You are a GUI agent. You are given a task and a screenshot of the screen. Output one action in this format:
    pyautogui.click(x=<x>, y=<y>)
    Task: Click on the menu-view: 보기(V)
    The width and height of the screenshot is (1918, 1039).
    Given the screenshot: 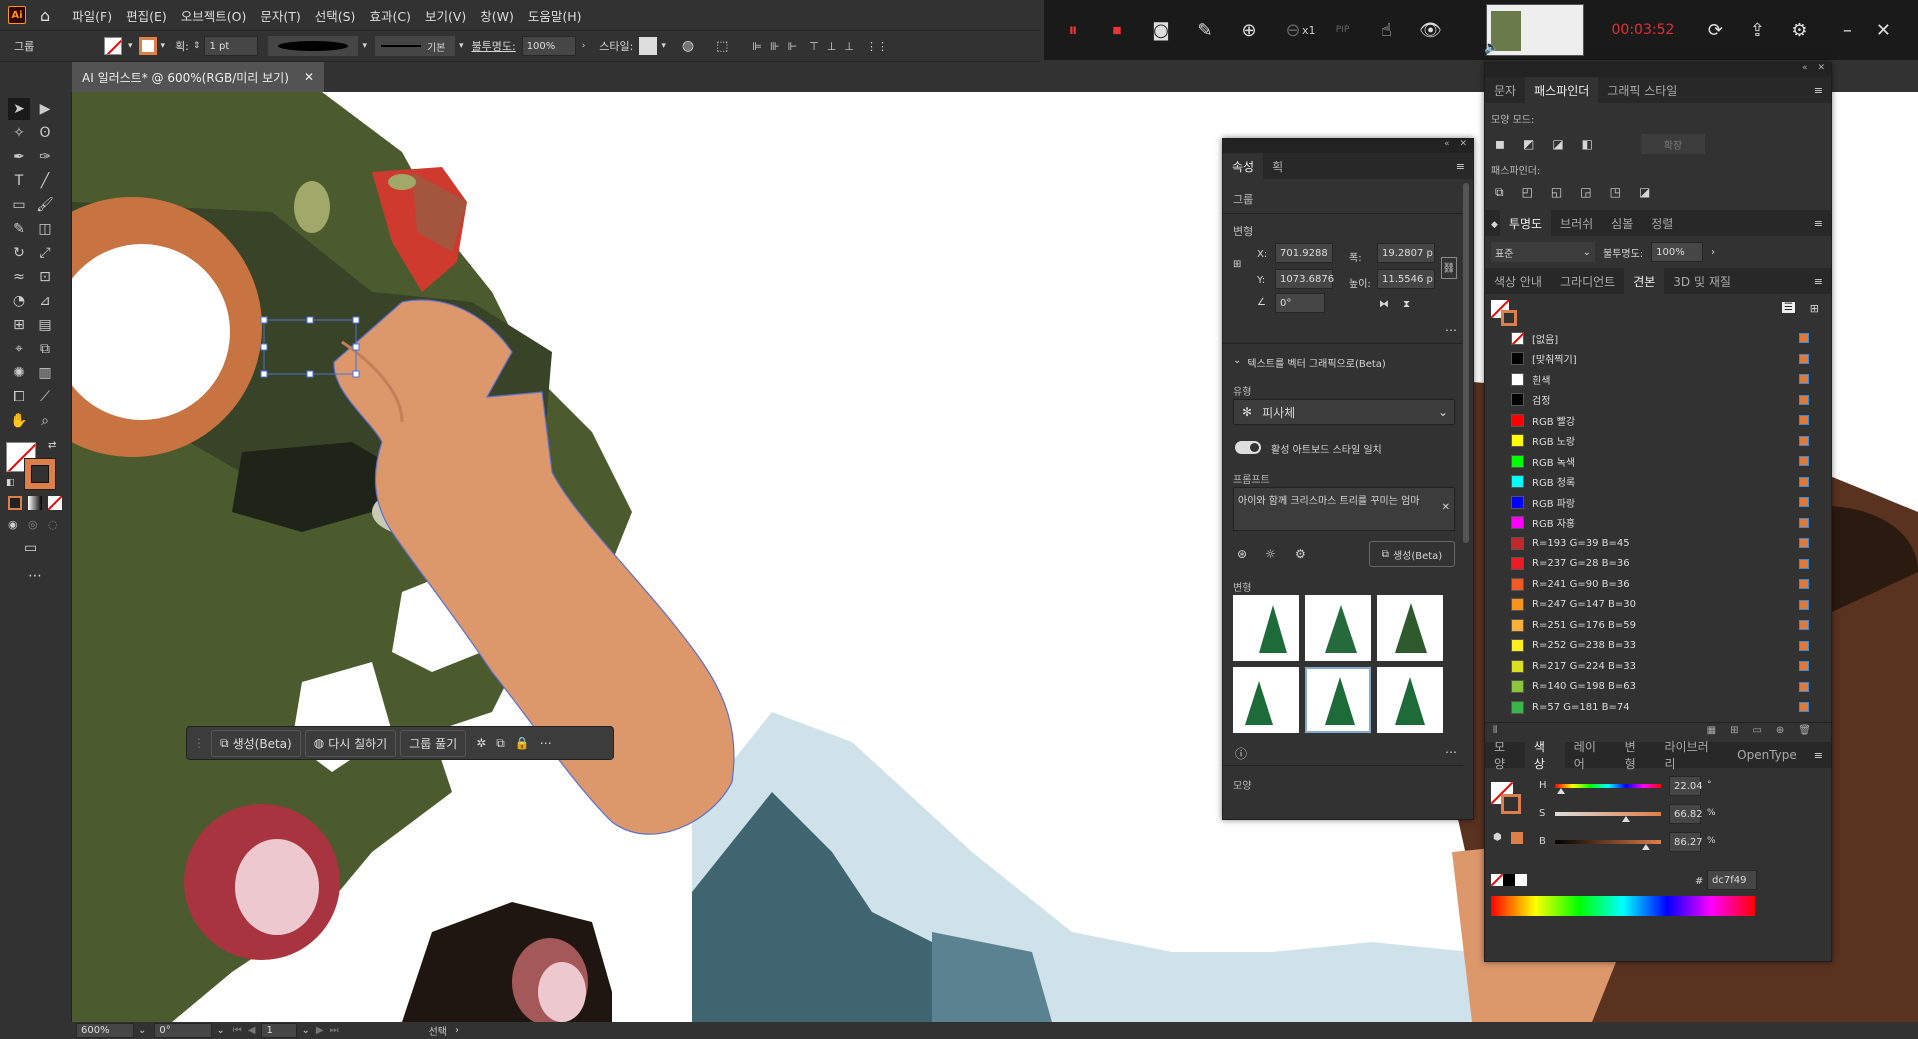 What is the action you would take?
    pyautogui.click(x=445, y=15)
    